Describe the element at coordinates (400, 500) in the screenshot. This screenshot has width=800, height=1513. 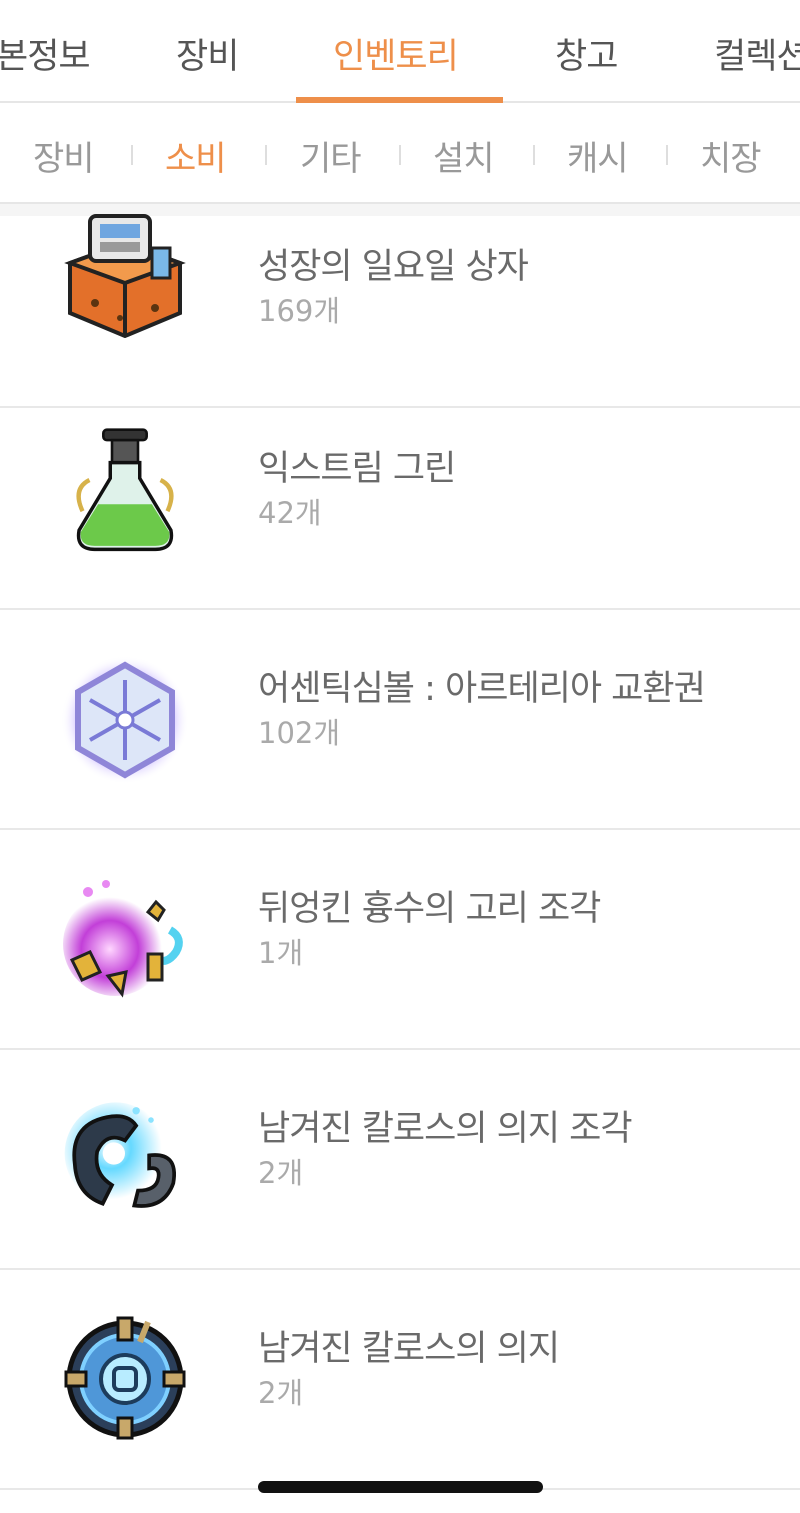
I see `list-item: 익스트림 그린 42개` at that location.